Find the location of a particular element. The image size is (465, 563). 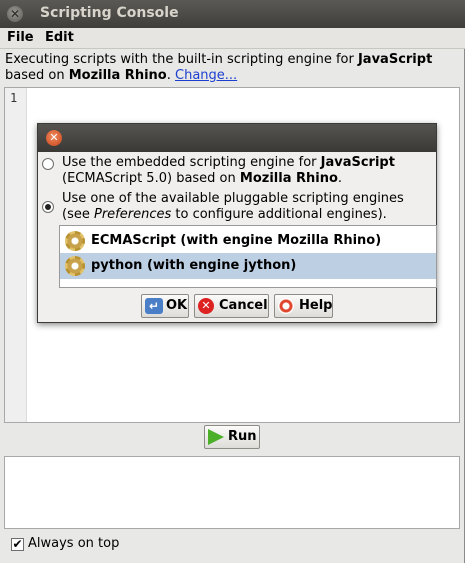

opt2-suffix: to configure additional engines). is located at coordinates (279, 214).